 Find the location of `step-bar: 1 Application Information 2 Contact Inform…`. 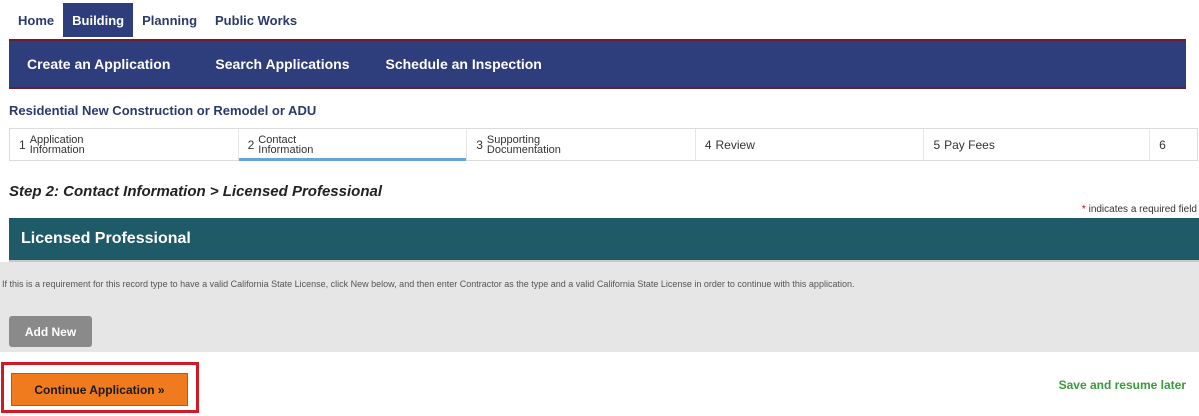

step-bar: 1 Application Information 2 Contact Inform… is located at coordinates (603, 144).